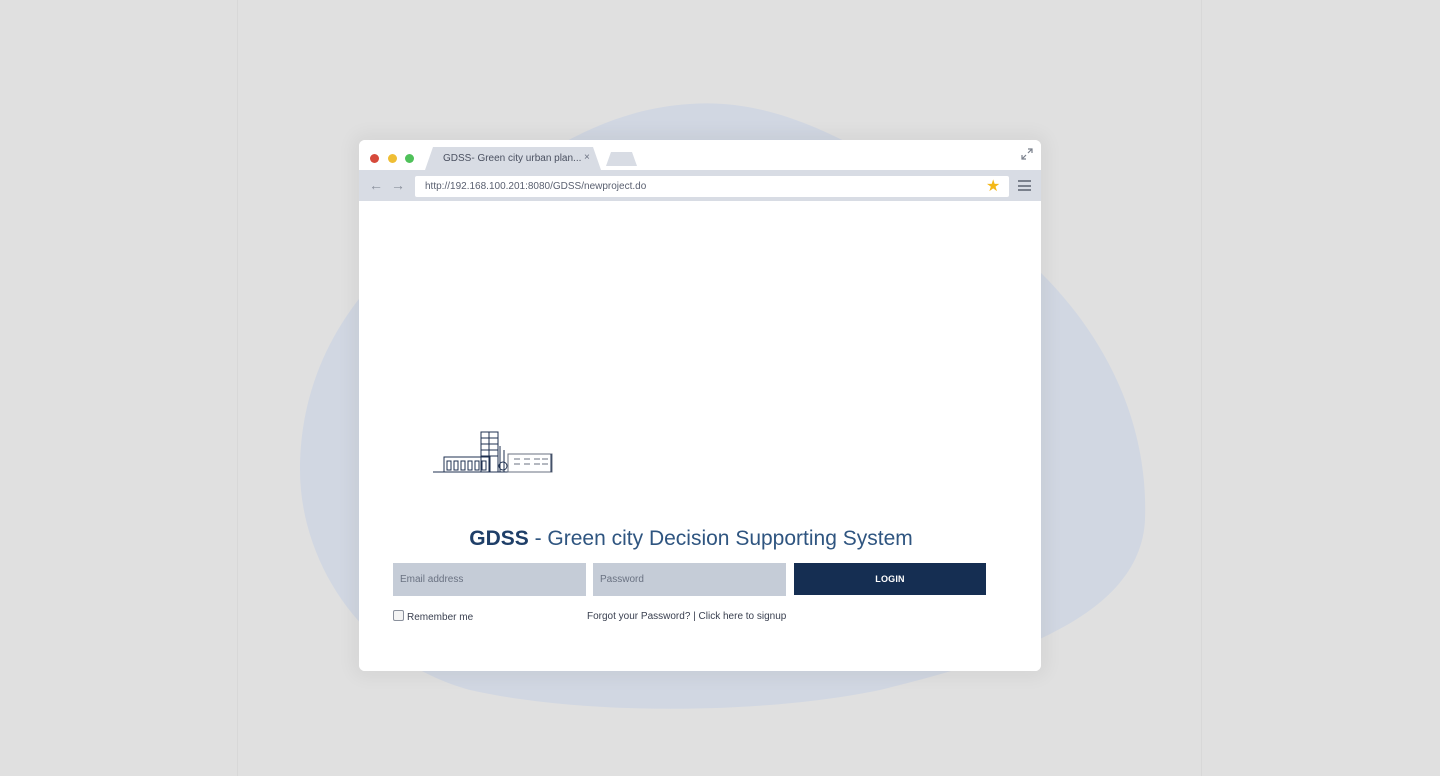 This screenshot has width=1440, height=776. I want to click on menu-icon, so click(1024, 185).